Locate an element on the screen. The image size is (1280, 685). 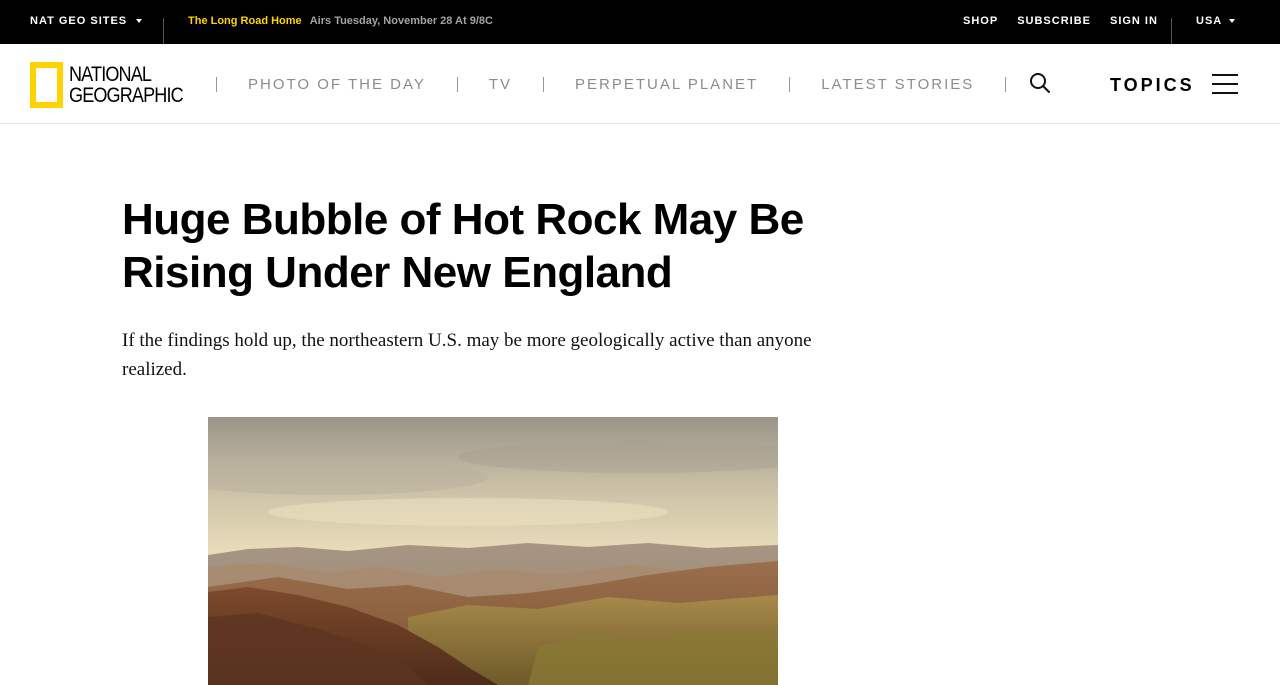
region-label: USA is located at coordinates (1209, 21).